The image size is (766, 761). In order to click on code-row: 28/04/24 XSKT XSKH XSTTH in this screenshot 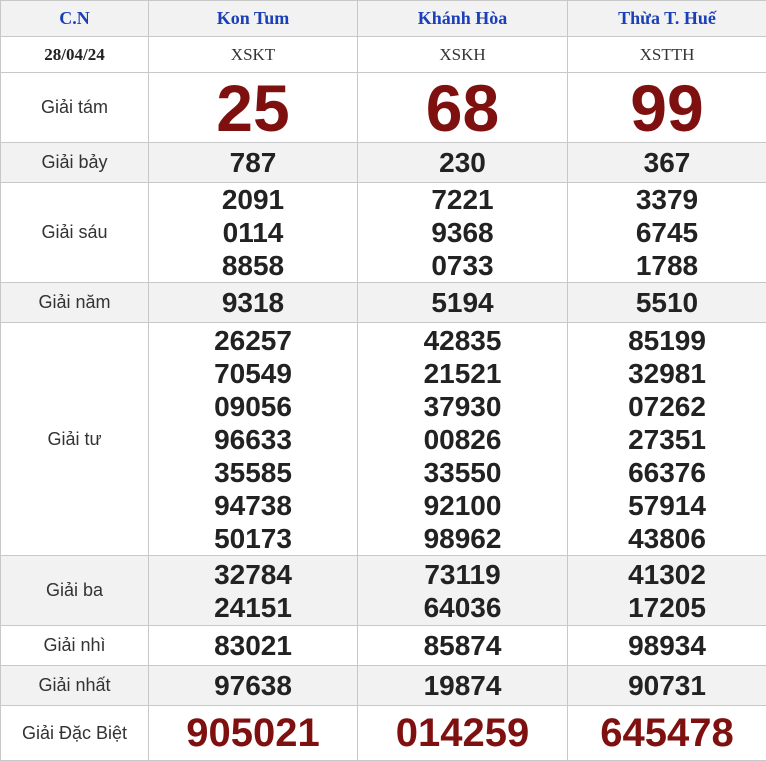, I will do `click(383, 55)`.